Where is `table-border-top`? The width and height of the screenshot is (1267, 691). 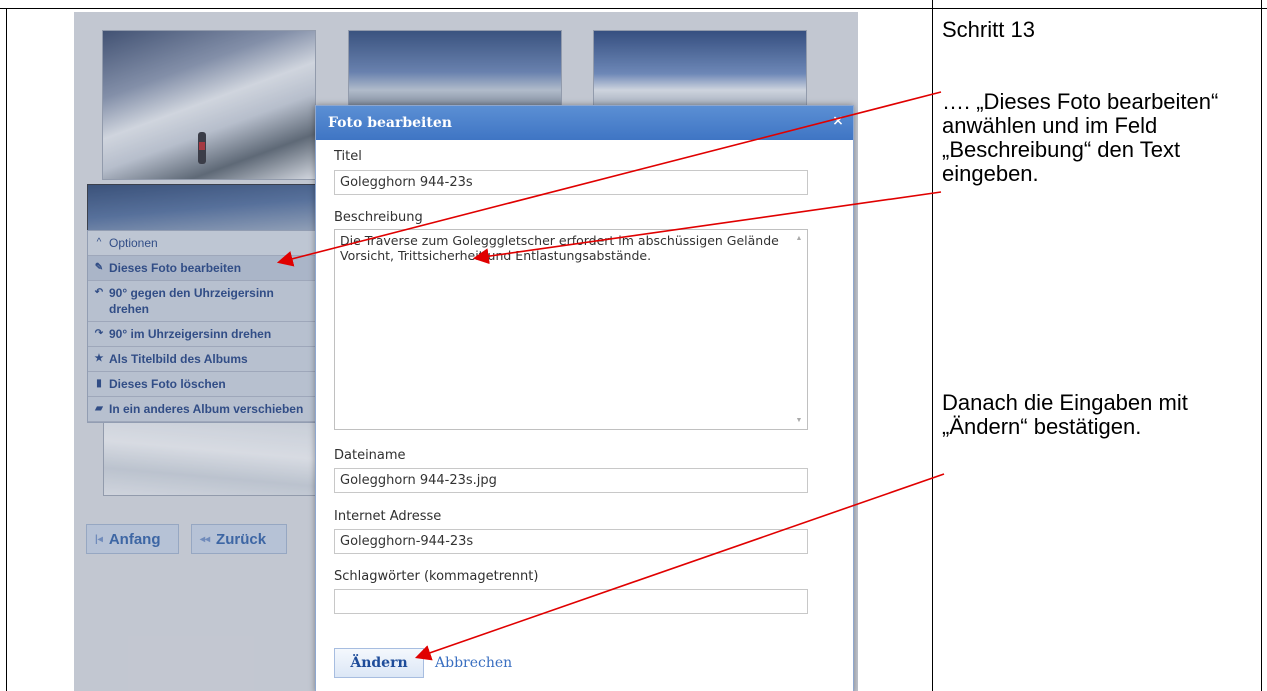
table-border-top is located at coordinates (633, 8).